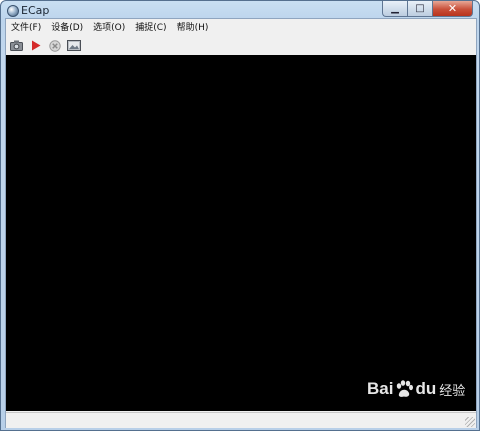  I want to click on menu-file: 文件(F), so click(26, 28).